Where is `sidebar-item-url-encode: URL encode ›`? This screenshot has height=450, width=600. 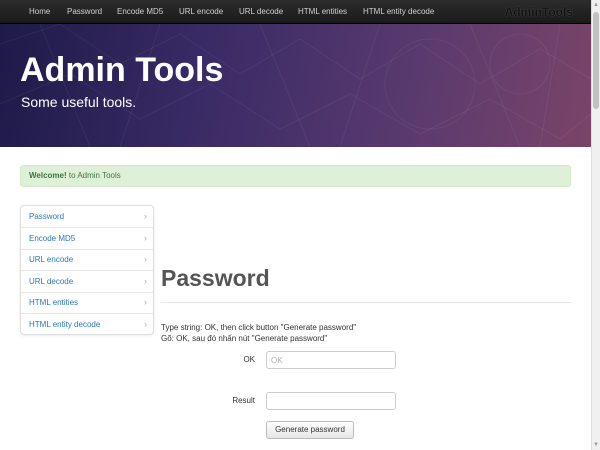
sidebar-item-url-encode: URL encode › is located at coordinates (87, 260).